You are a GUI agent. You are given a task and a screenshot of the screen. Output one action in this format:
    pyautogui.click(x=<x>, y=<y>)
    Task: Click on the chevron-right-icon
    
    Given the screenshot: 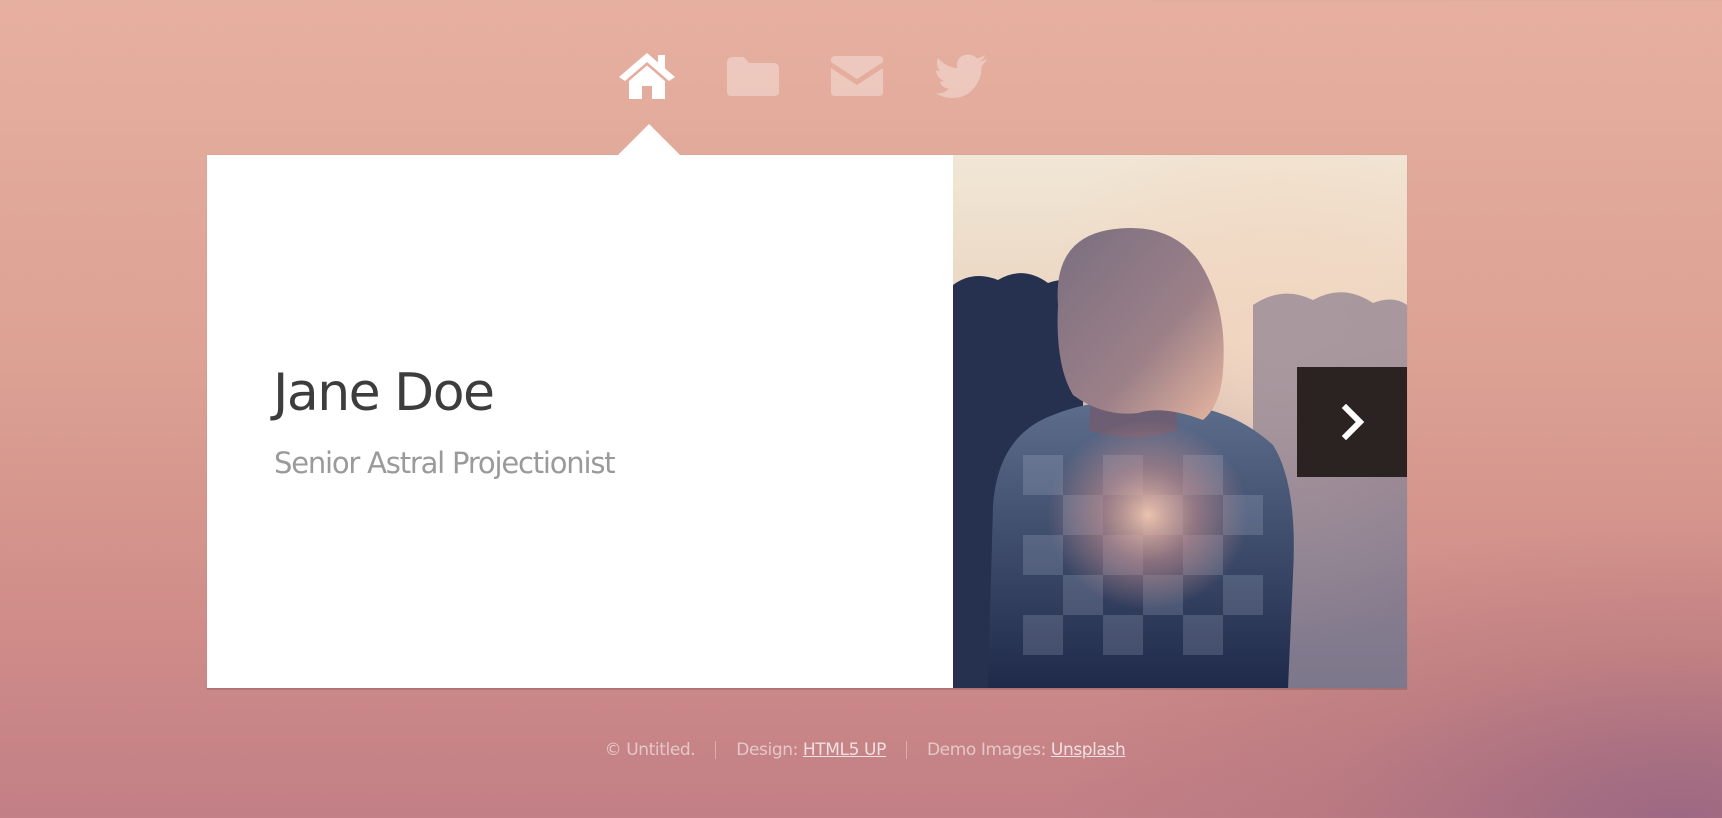 What is the action you would take?
    pyautogui.click(x=1353, y=422)
    